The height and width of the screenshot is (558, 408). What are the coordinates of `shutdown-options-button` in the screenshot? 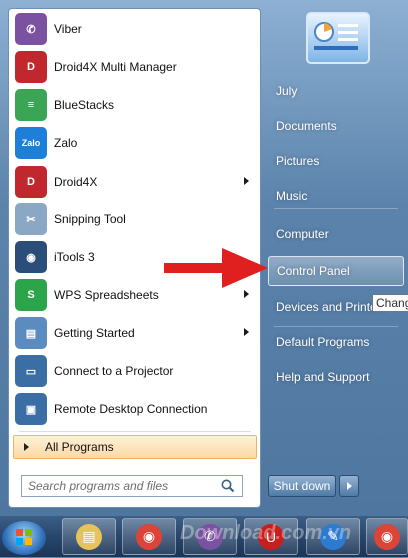 It's located at (349, 486).